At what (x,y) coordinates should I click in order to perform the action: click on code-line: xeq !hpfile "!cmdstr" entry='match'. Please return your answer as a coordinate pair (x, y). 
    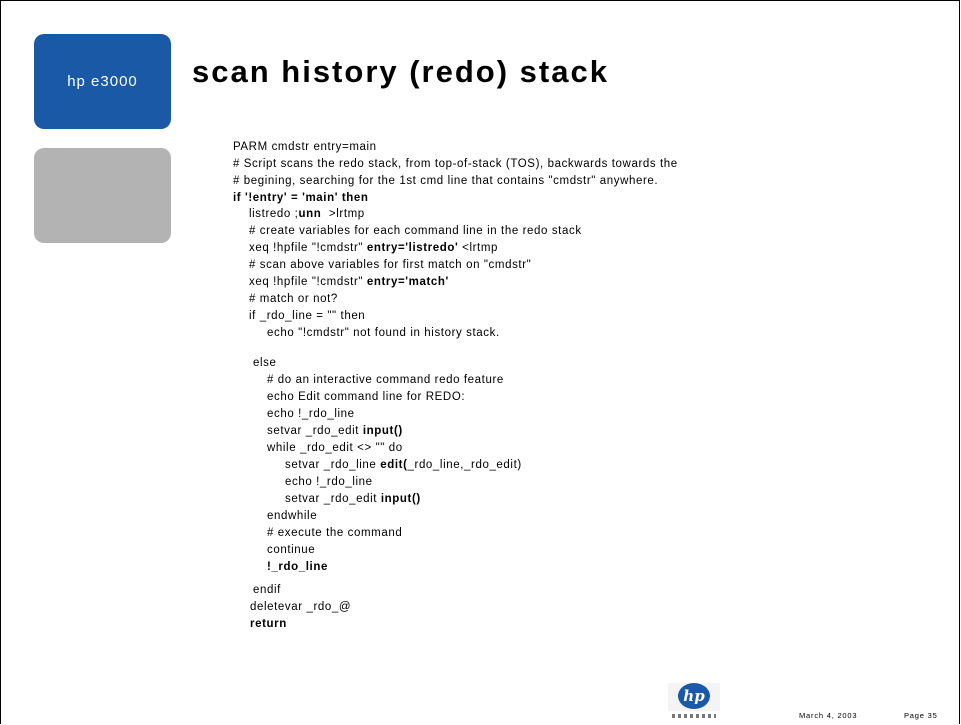
    Looking at the image, I should click on (349, 282).